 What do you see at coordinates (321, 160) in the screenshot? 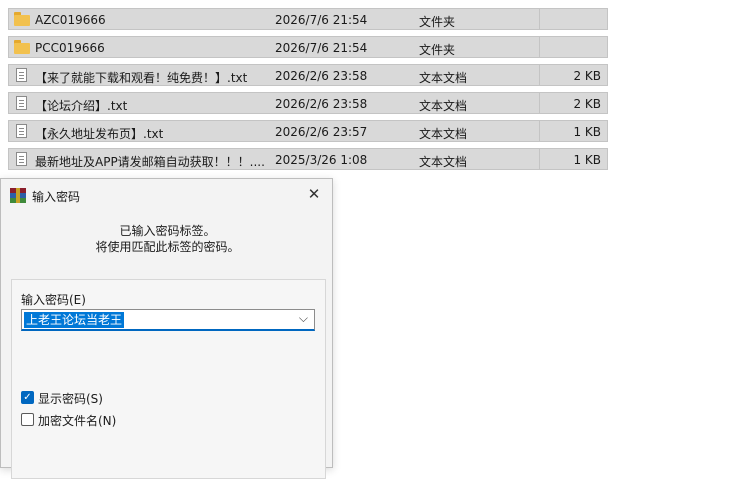
I see `file-date: 2025/3/26 1:08` at bounding box center [321, 160].